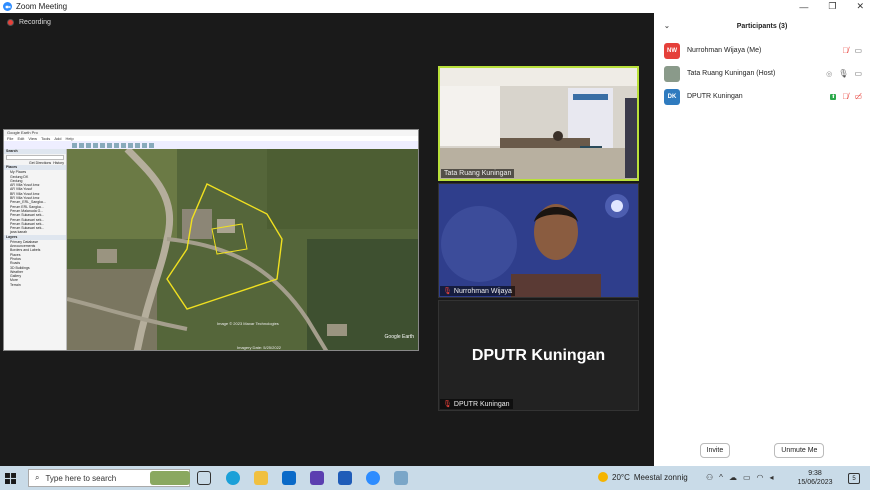  I want to click on mic-icon: 🎙, so click(843, 73).